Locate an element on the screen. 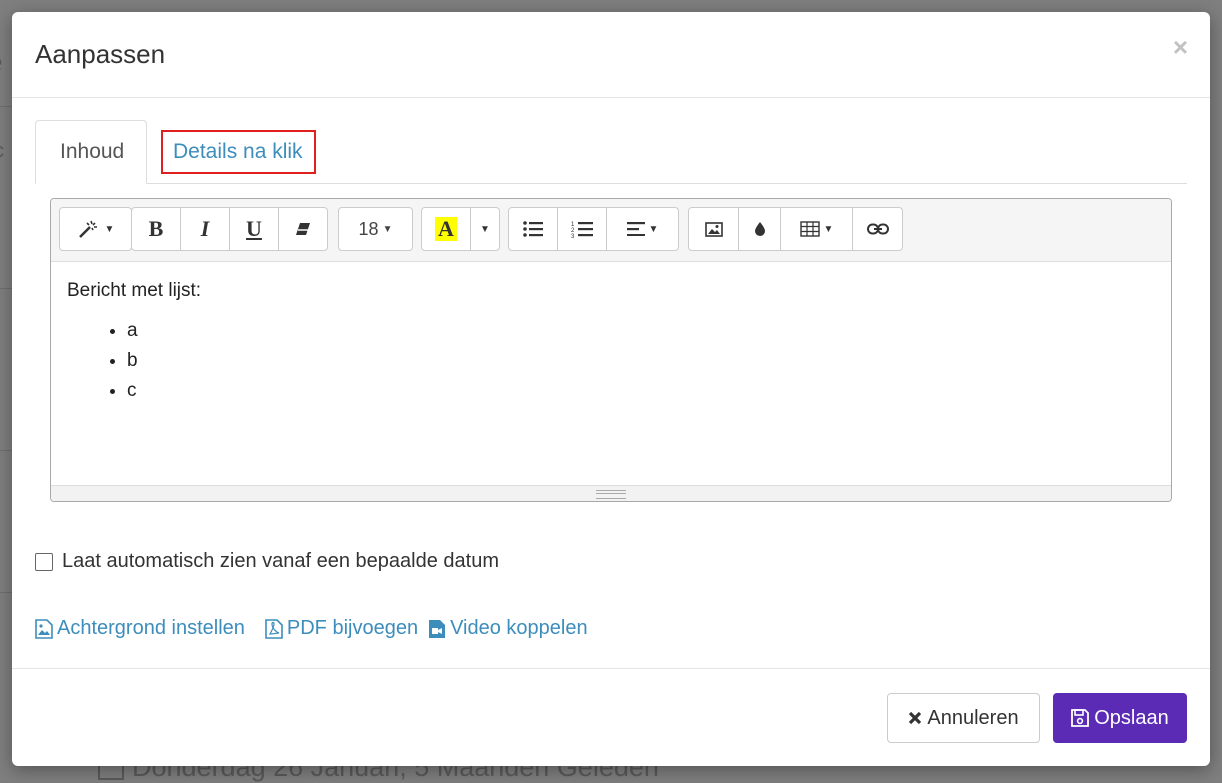 This screenshot has width=1222, height=783. modal-footer: Annuleren Opslaan is located at coordinates (611, 717).